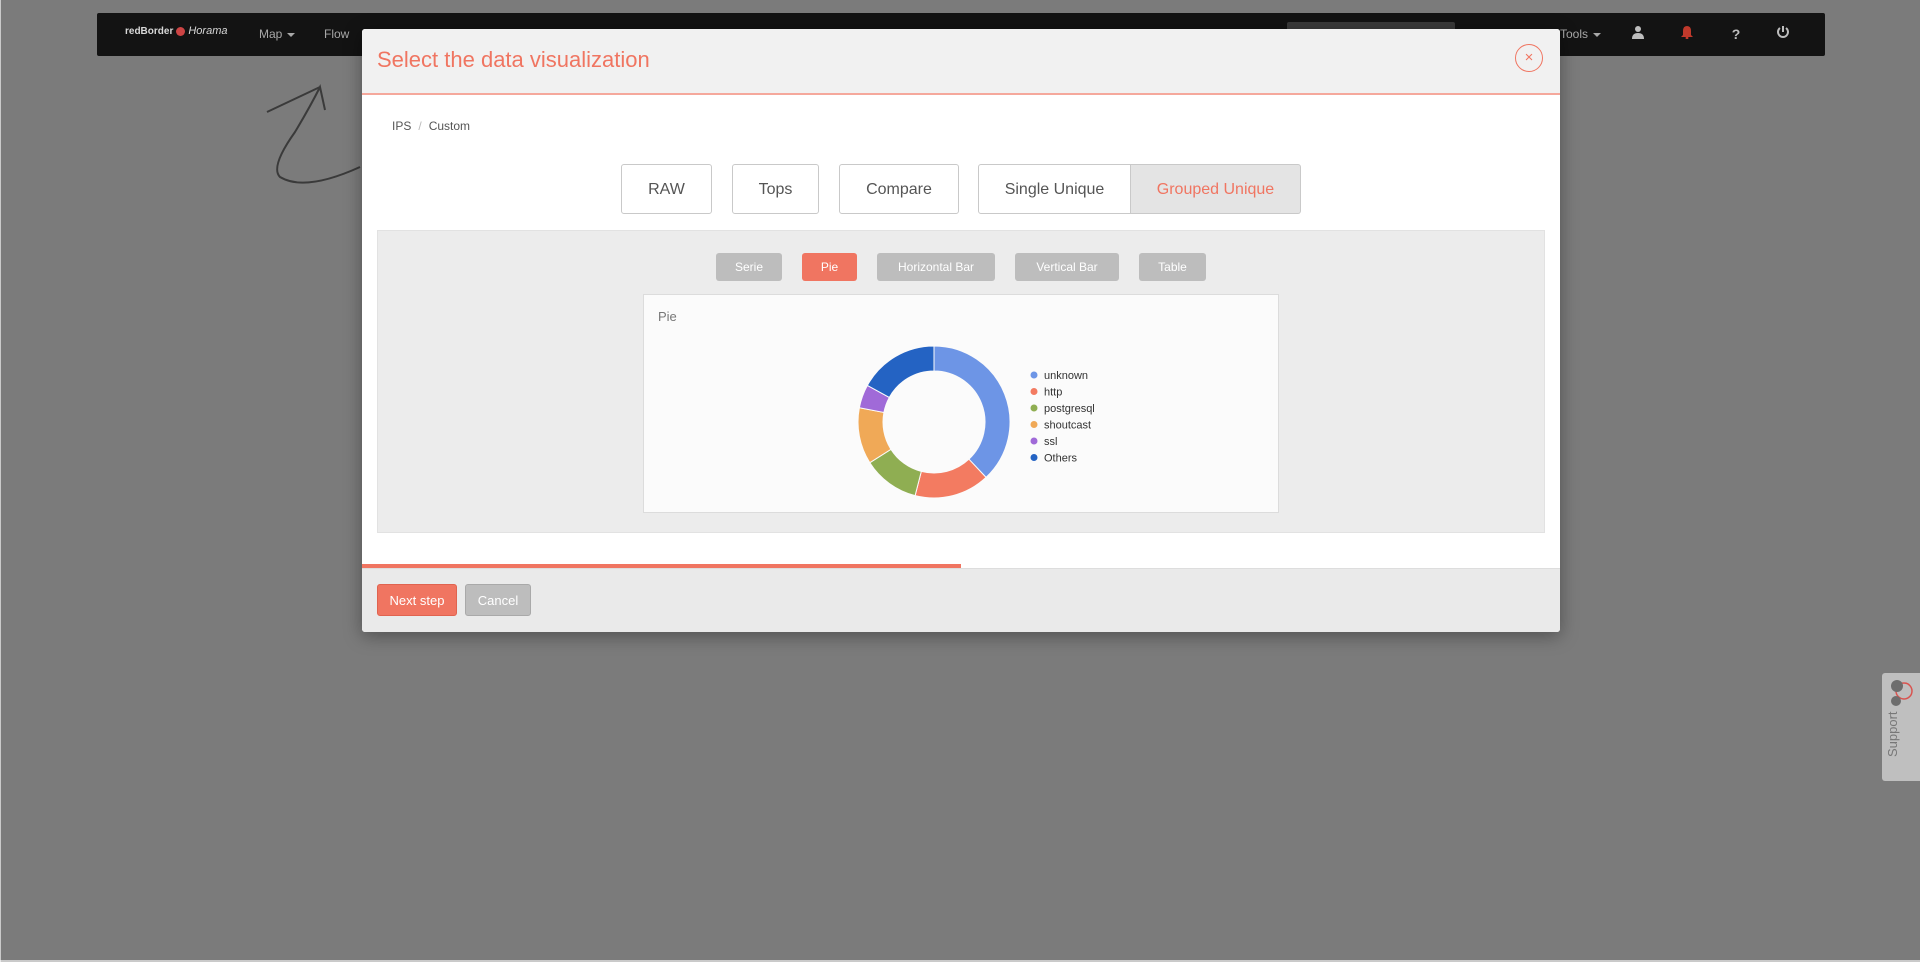 This screenshot has height=962, width=1920. Describe the element at coordinates (1054, 189) in the screenshot. I see `type-button-single-unique: Single Unique` at that location.